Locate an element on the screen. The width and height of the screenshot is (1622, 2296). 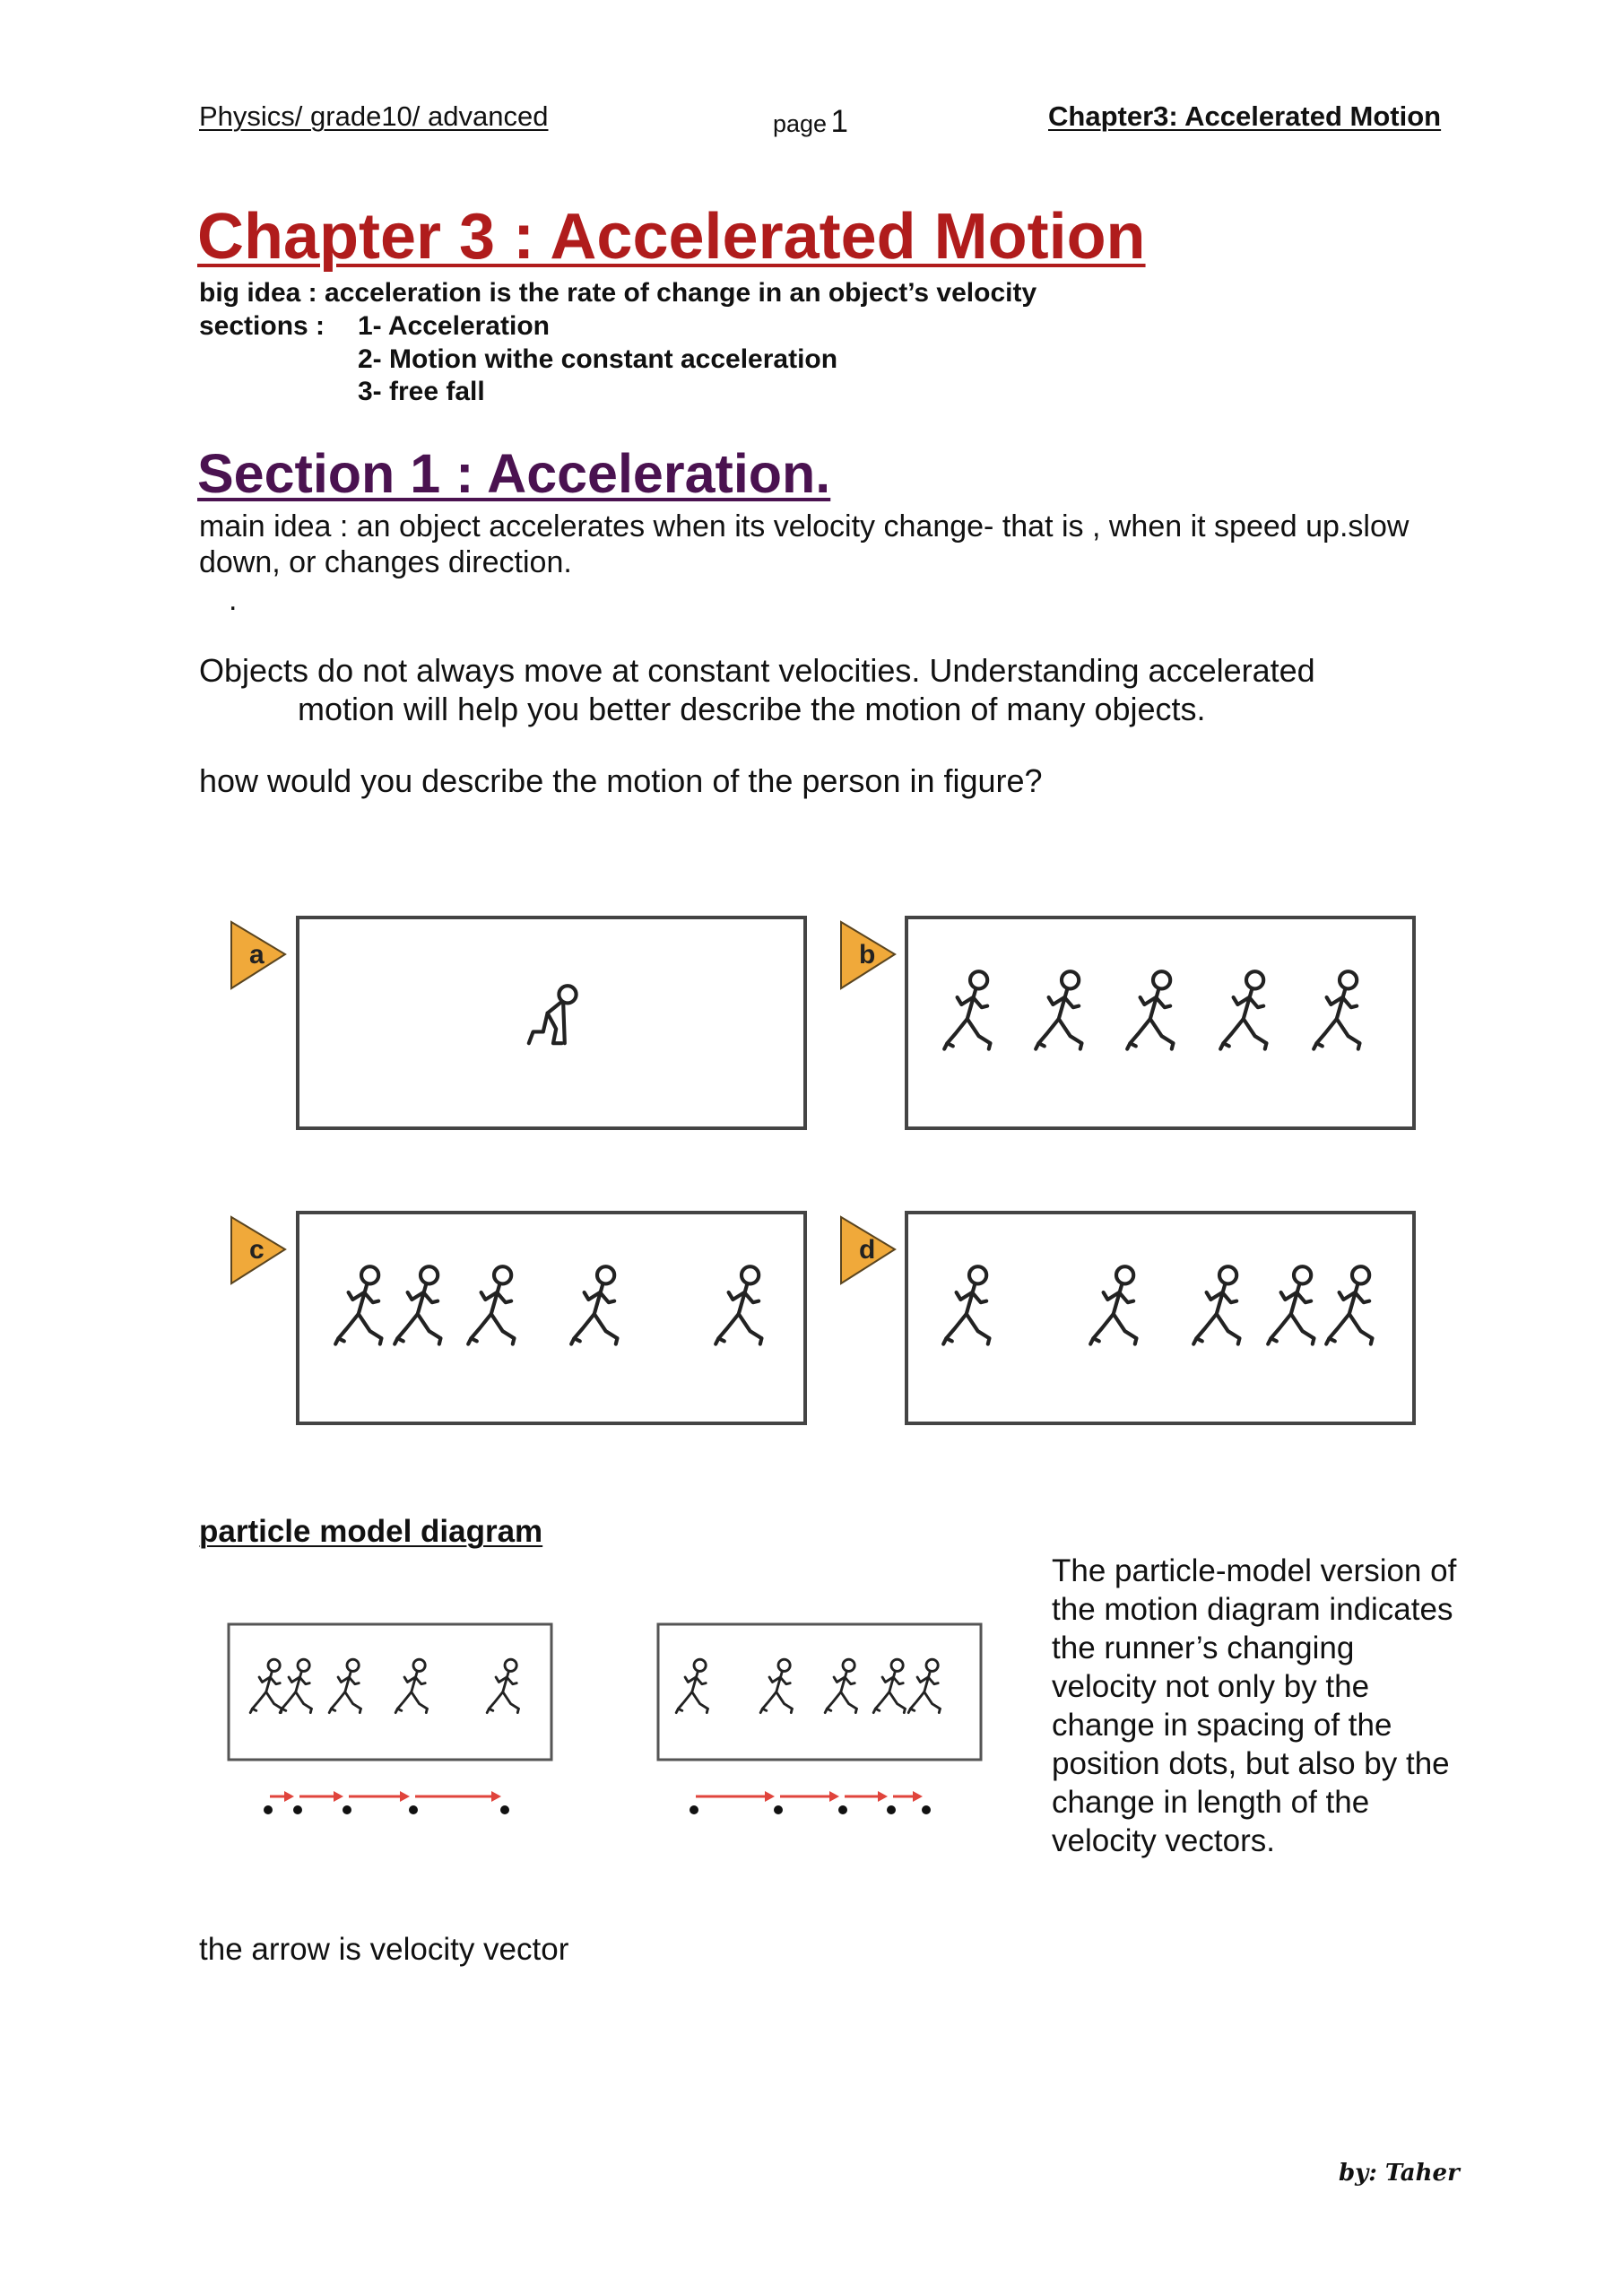
figure-panel-d: d is located at coordinates (1128, 1318).